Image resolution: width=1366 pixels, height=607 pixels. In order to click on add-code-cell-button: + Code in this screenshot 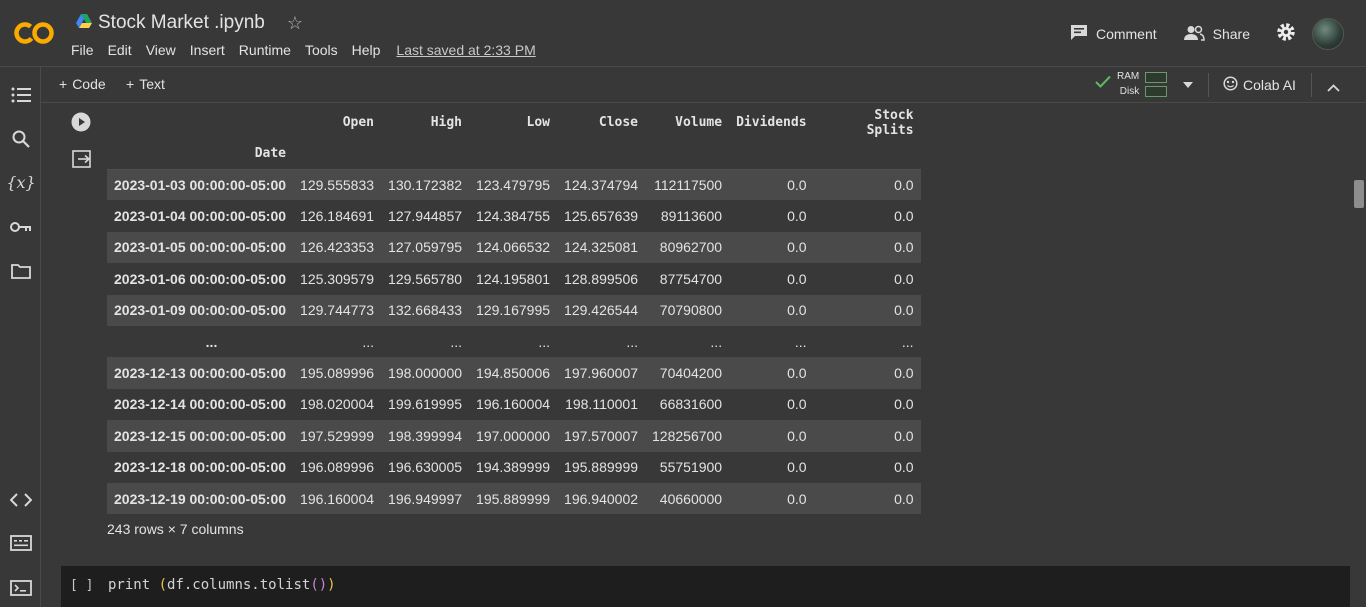, I will do `click(82, 84)`.